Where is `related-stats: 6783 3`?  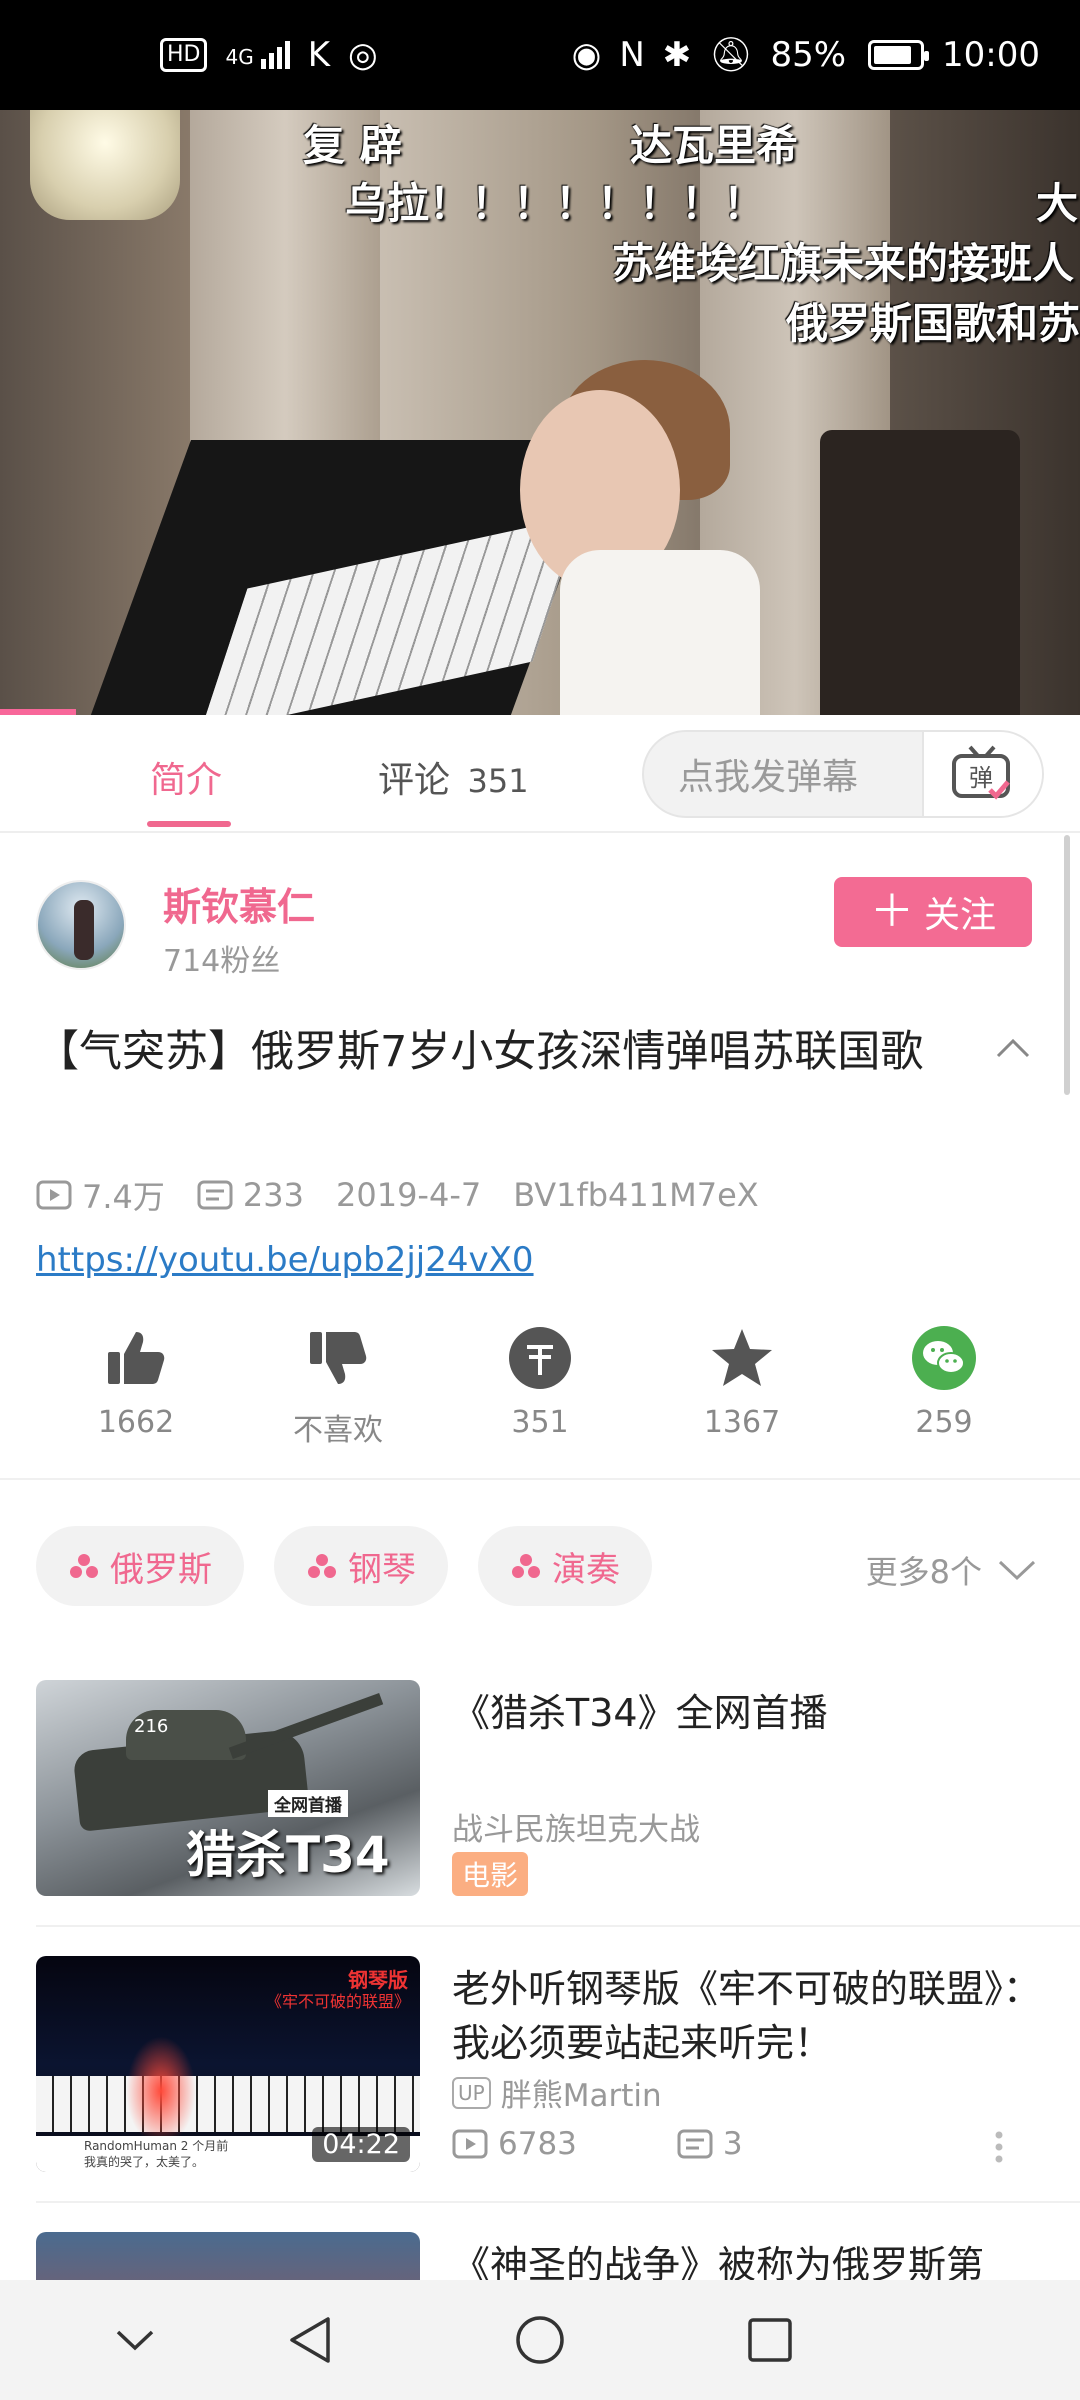 related-stats: 6783 3 is located at coordinates (597, 2144).